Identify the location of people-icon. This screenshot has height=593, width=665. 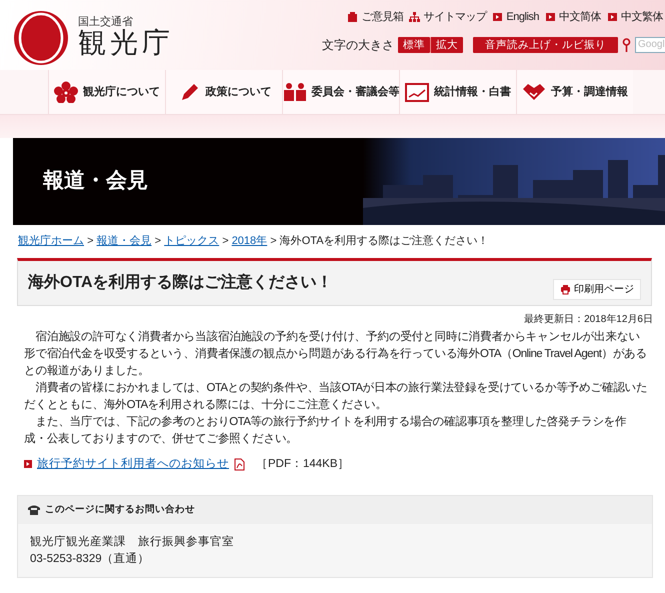
(294, 92).